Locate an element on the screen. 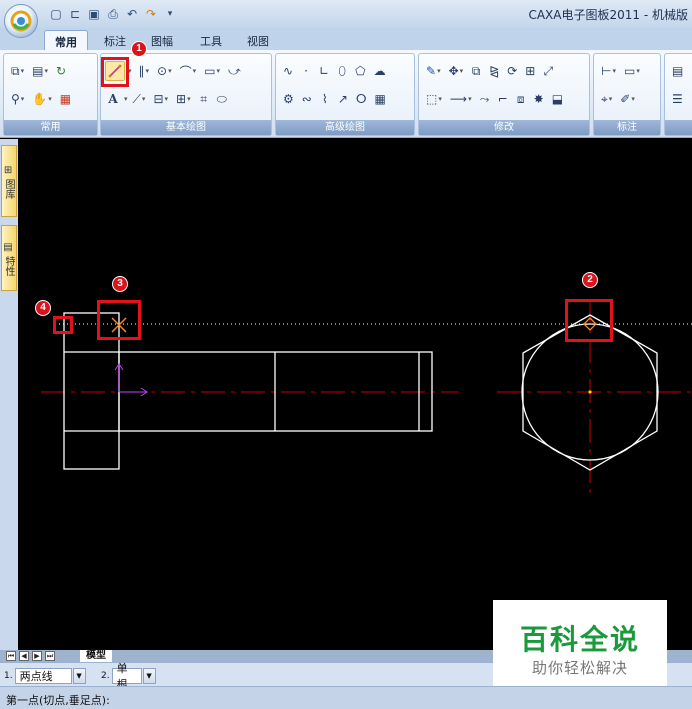 The image size is (692, 709). group-label-basic-draw: 基本绘图 is located at coordinates (186, 127).